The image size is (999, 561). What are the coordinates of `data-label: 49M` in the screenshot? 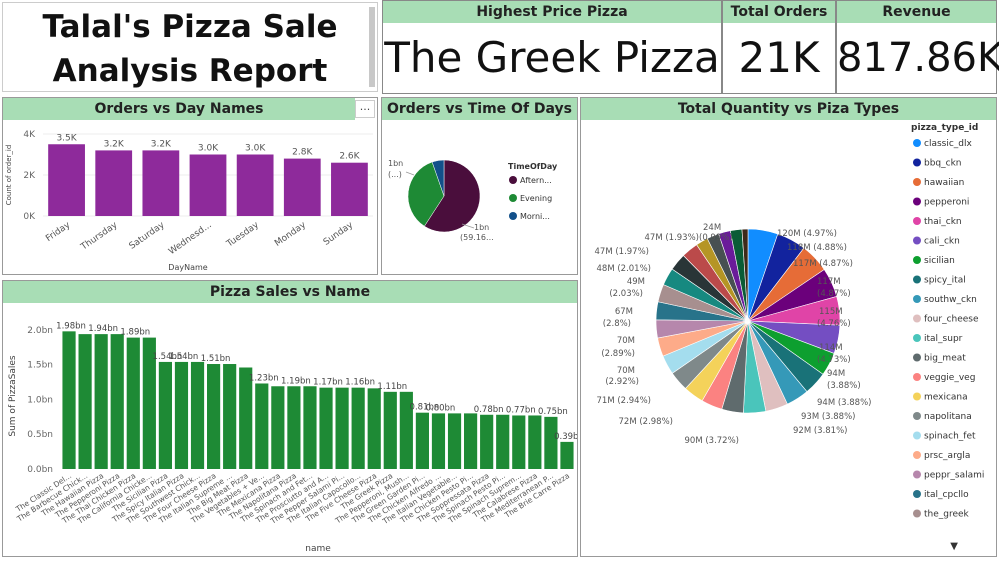 It's located at (636, 282).